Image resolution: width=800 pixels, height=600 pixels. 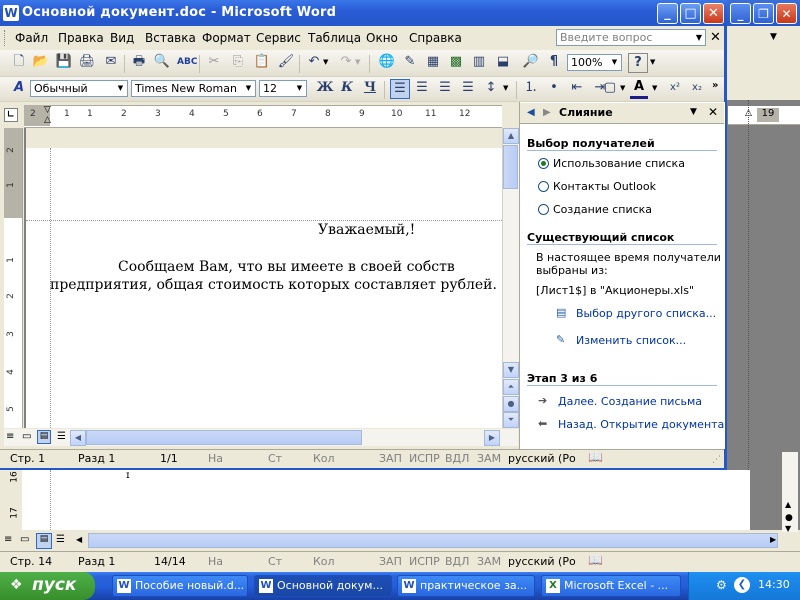 What do you see at coordinates (19, 88) in the screenshot?
I see `styles-formatting-icon: A` at bounding box center [19, 88].